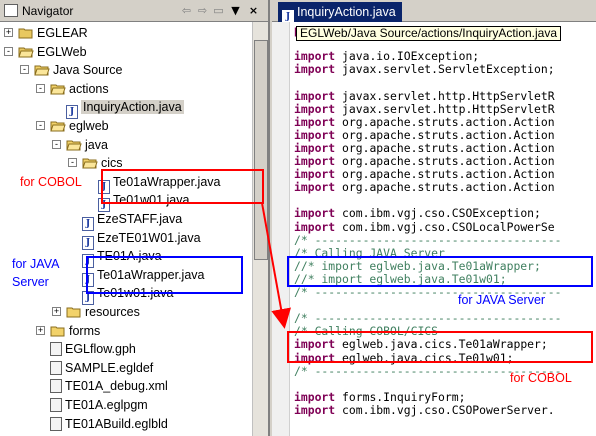 The height and width of the screenshot is (436, 596). Describe the element at coordinates (89, 126) in the screenshot. I see `tree-item-label: eglweb` at that location.